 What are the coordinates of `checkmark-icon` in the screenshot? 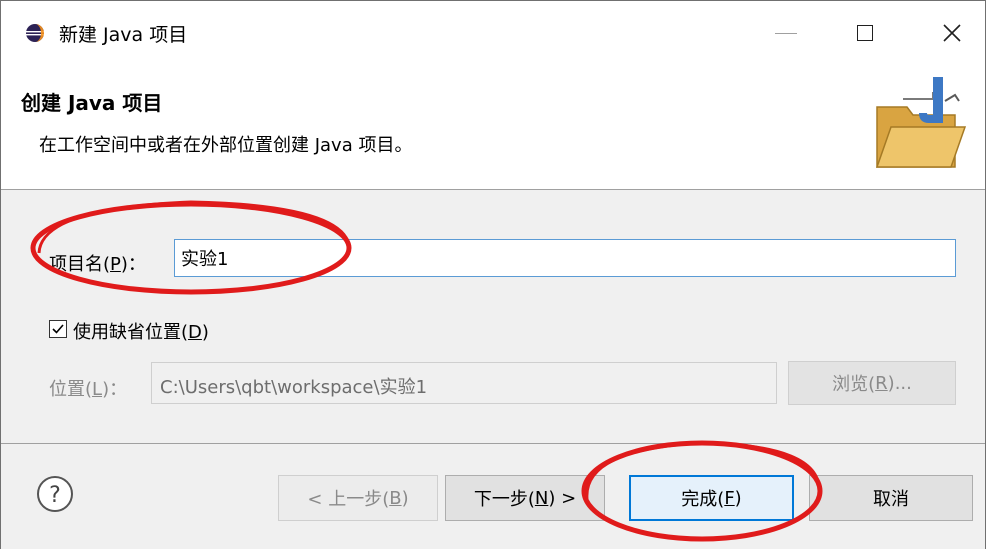 It's located at (58, 329).